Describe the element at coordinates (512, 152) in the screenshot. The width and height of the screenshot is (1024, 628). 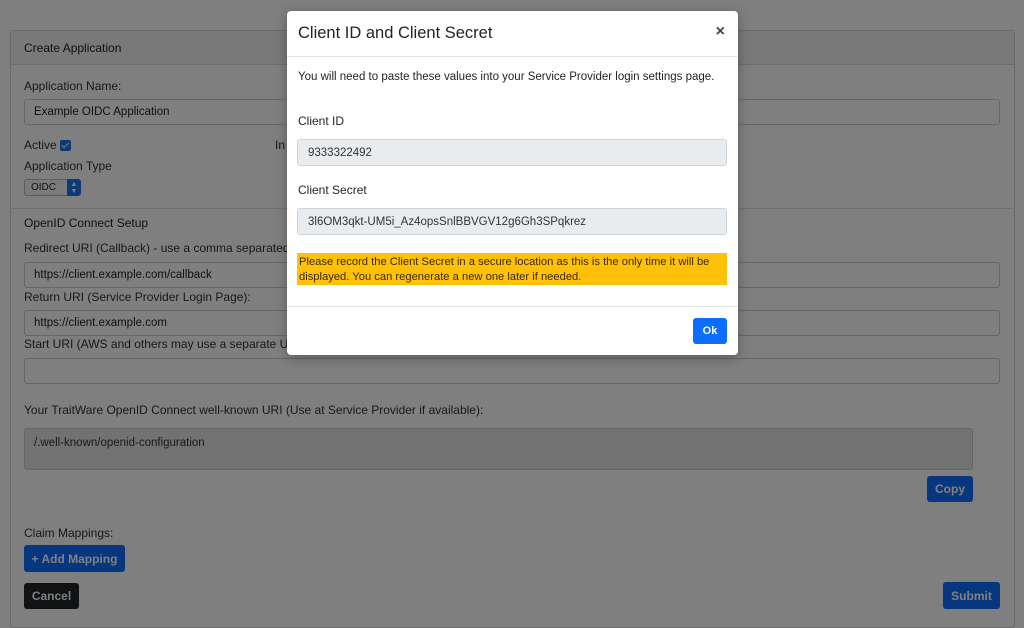
I see `client-id-field: 9333322492` at that location.